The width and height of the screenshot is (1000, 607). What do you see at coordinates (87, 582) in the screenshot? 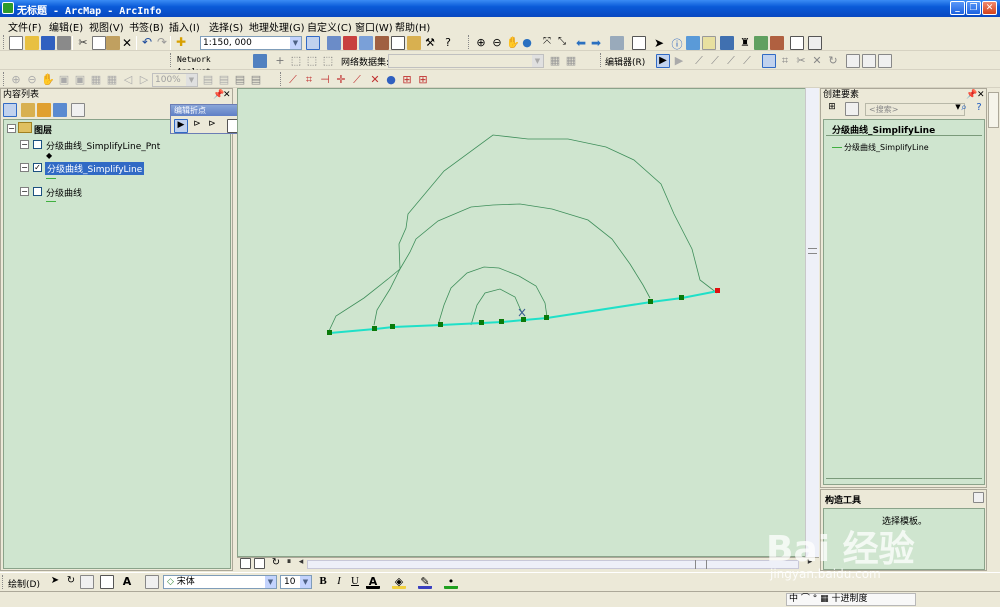
I see `zoom-to-elements-icon` at bounding box center [87, 582].